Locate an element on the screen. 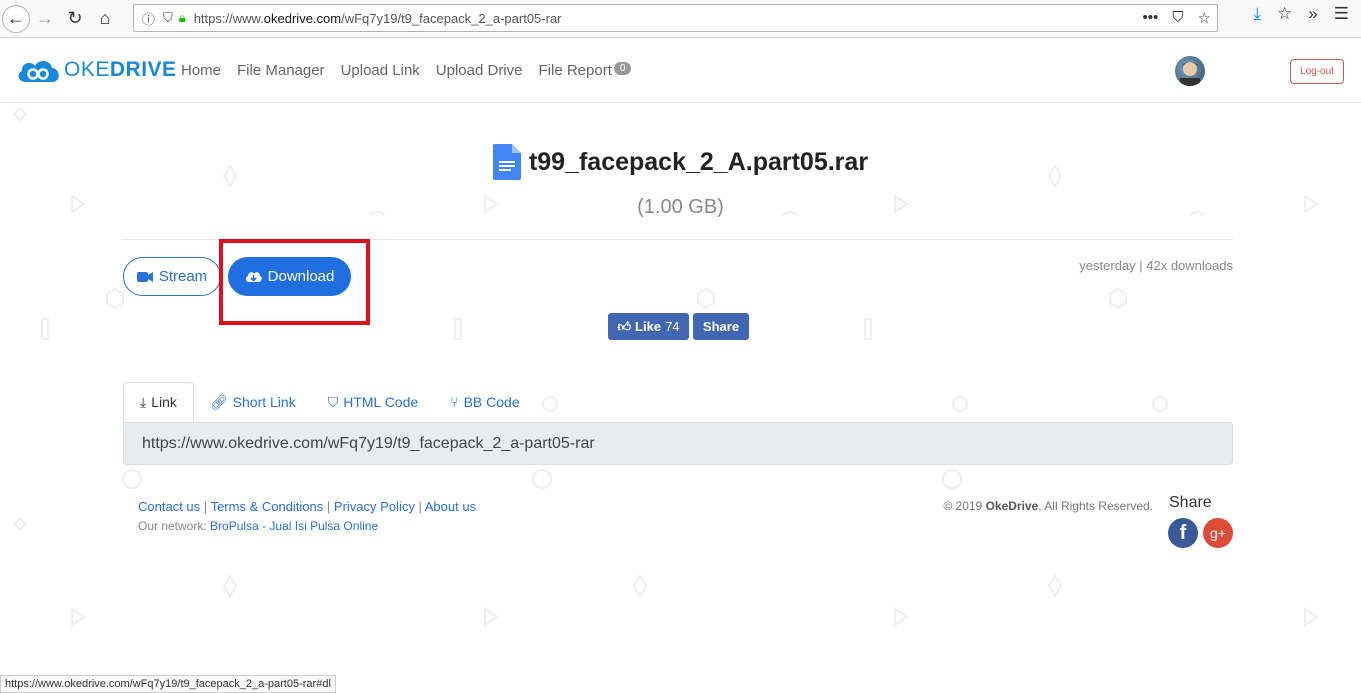 Image resolution: width=1361 pixels, height=693 pixels. library-icon: ☆ is located at coordinates (1284, 14).